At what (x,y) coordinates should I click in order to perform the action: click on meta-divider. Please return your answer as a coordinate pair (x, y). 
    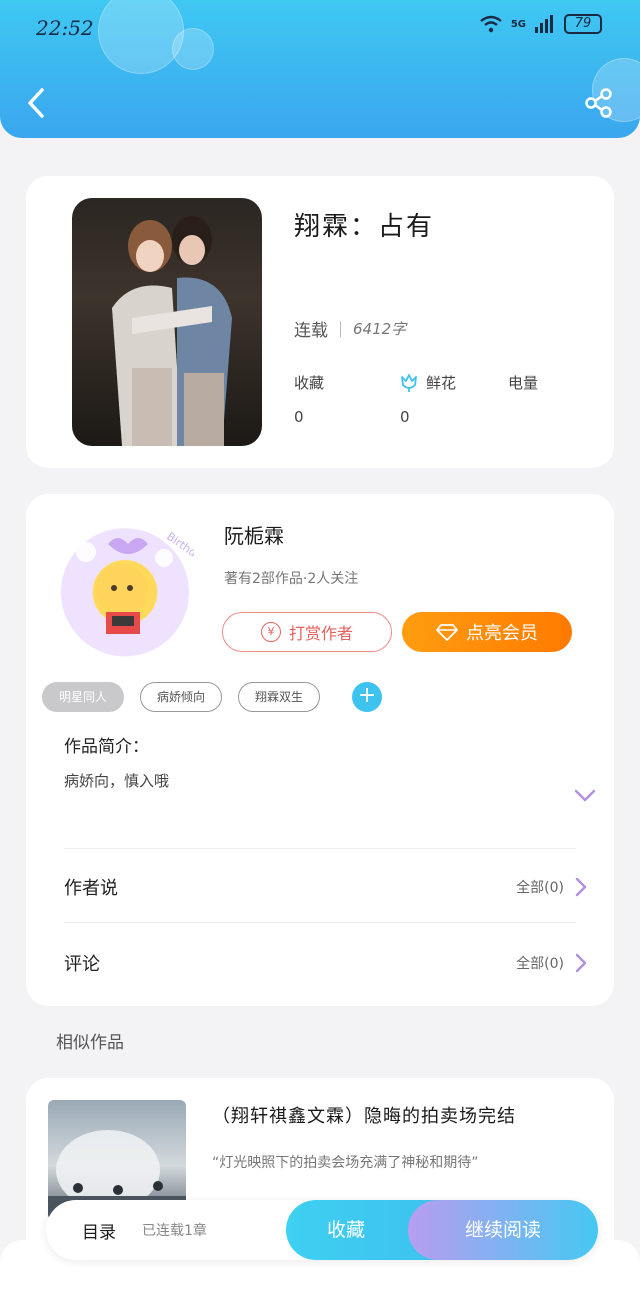
    Looking at the image, I should click on (340, 328).